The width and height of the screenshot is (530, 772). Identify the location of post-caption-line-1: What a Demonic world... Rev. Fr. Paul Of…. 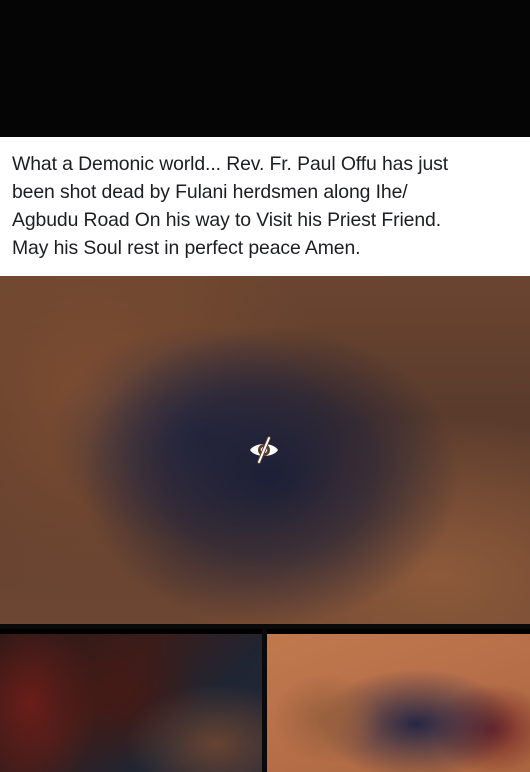
(230, 164).